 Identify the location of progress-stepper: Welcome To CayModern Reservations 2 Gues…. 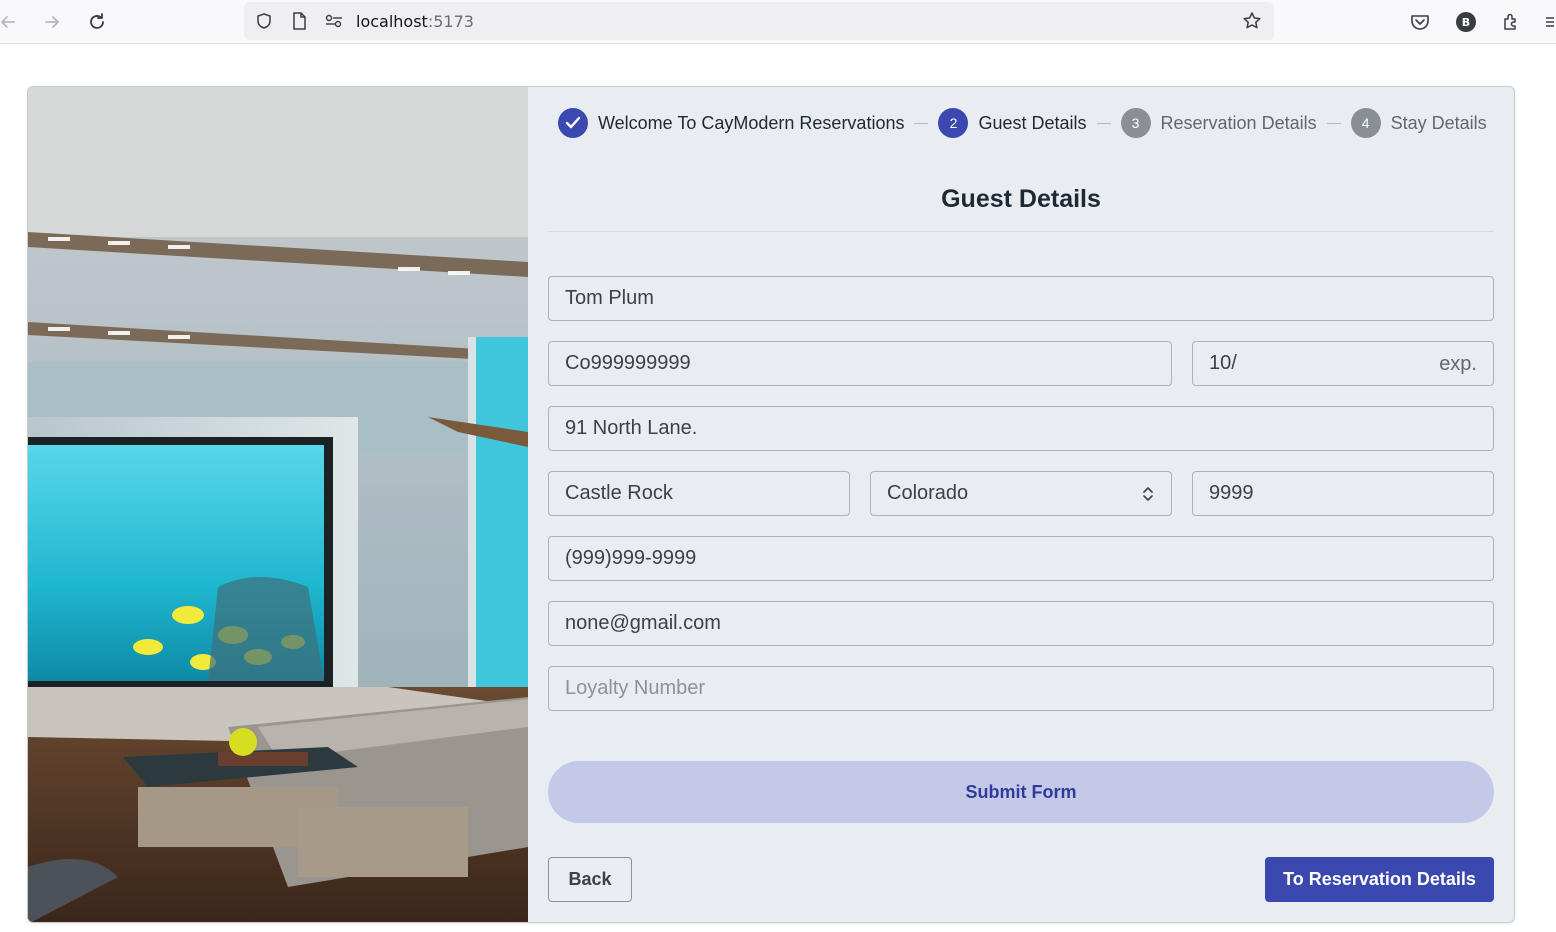
(1022, 123).